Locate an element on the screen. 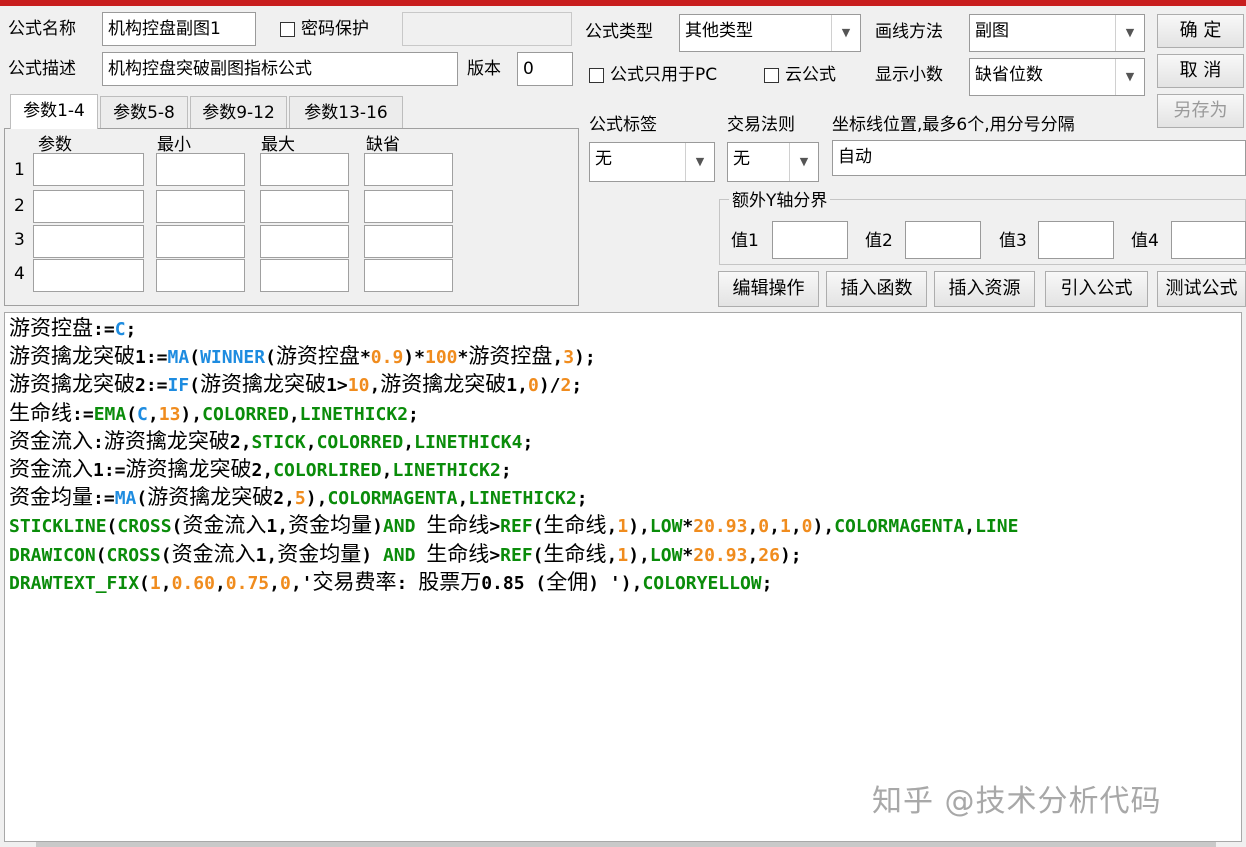  formula-tag-select: 无 ▼ is located at coordinates (652, 162).